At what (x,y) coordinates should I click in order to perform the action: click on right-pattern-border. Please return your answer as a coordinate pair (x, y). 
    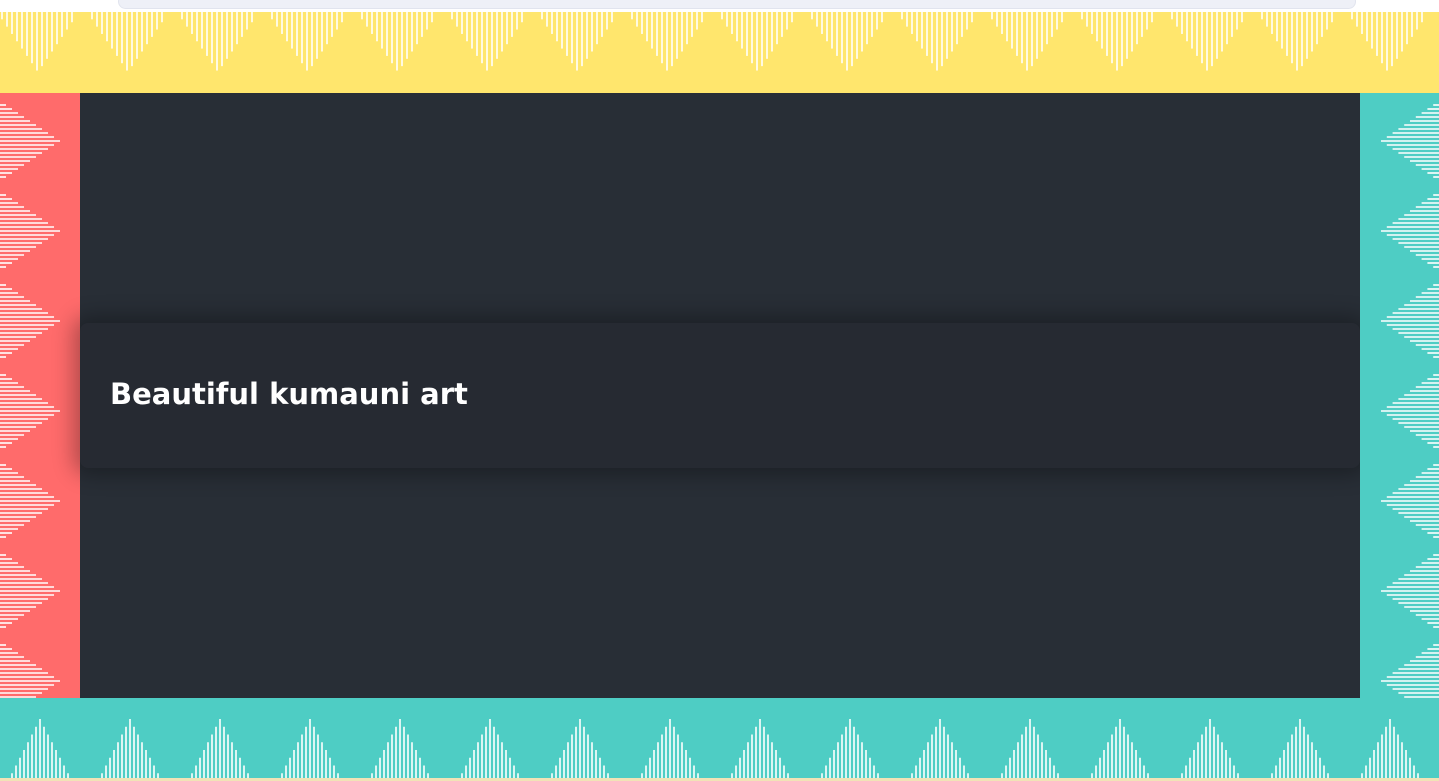
    Looking at the image, I should click on (1399, 395).